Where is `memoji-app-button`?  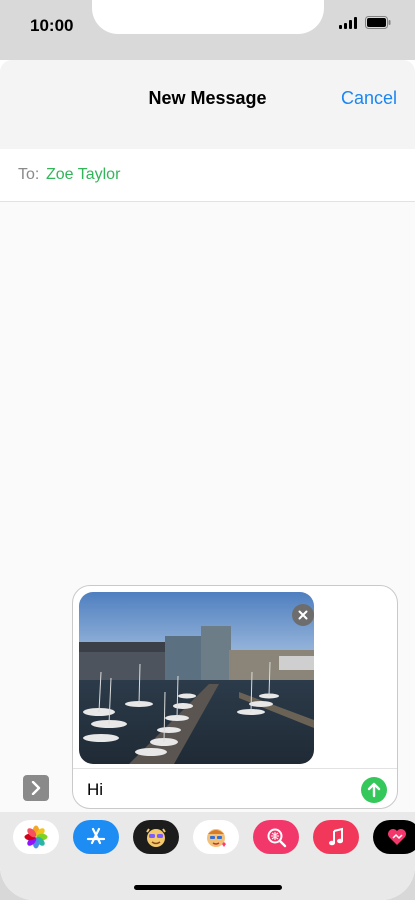
memoji-app-button is located at coordinates (156, 837).